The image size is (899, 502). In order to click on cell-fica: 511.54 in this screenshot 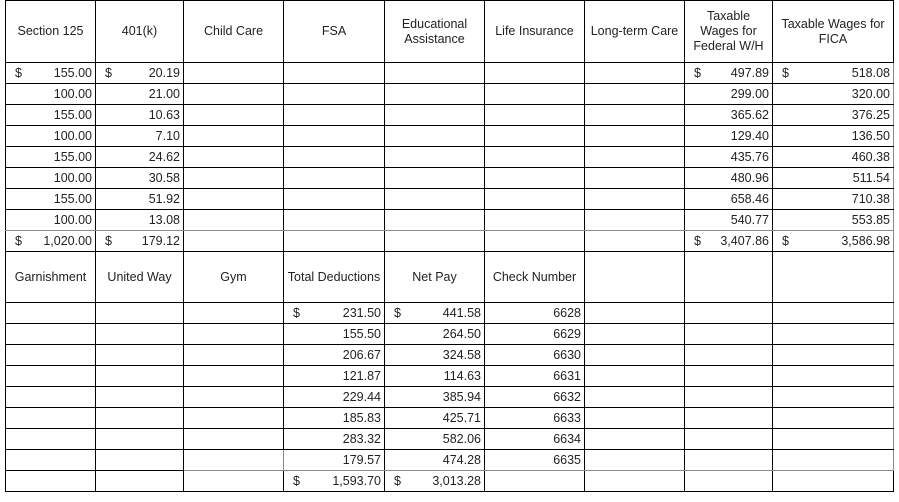, I will do `click(833, 178)`.